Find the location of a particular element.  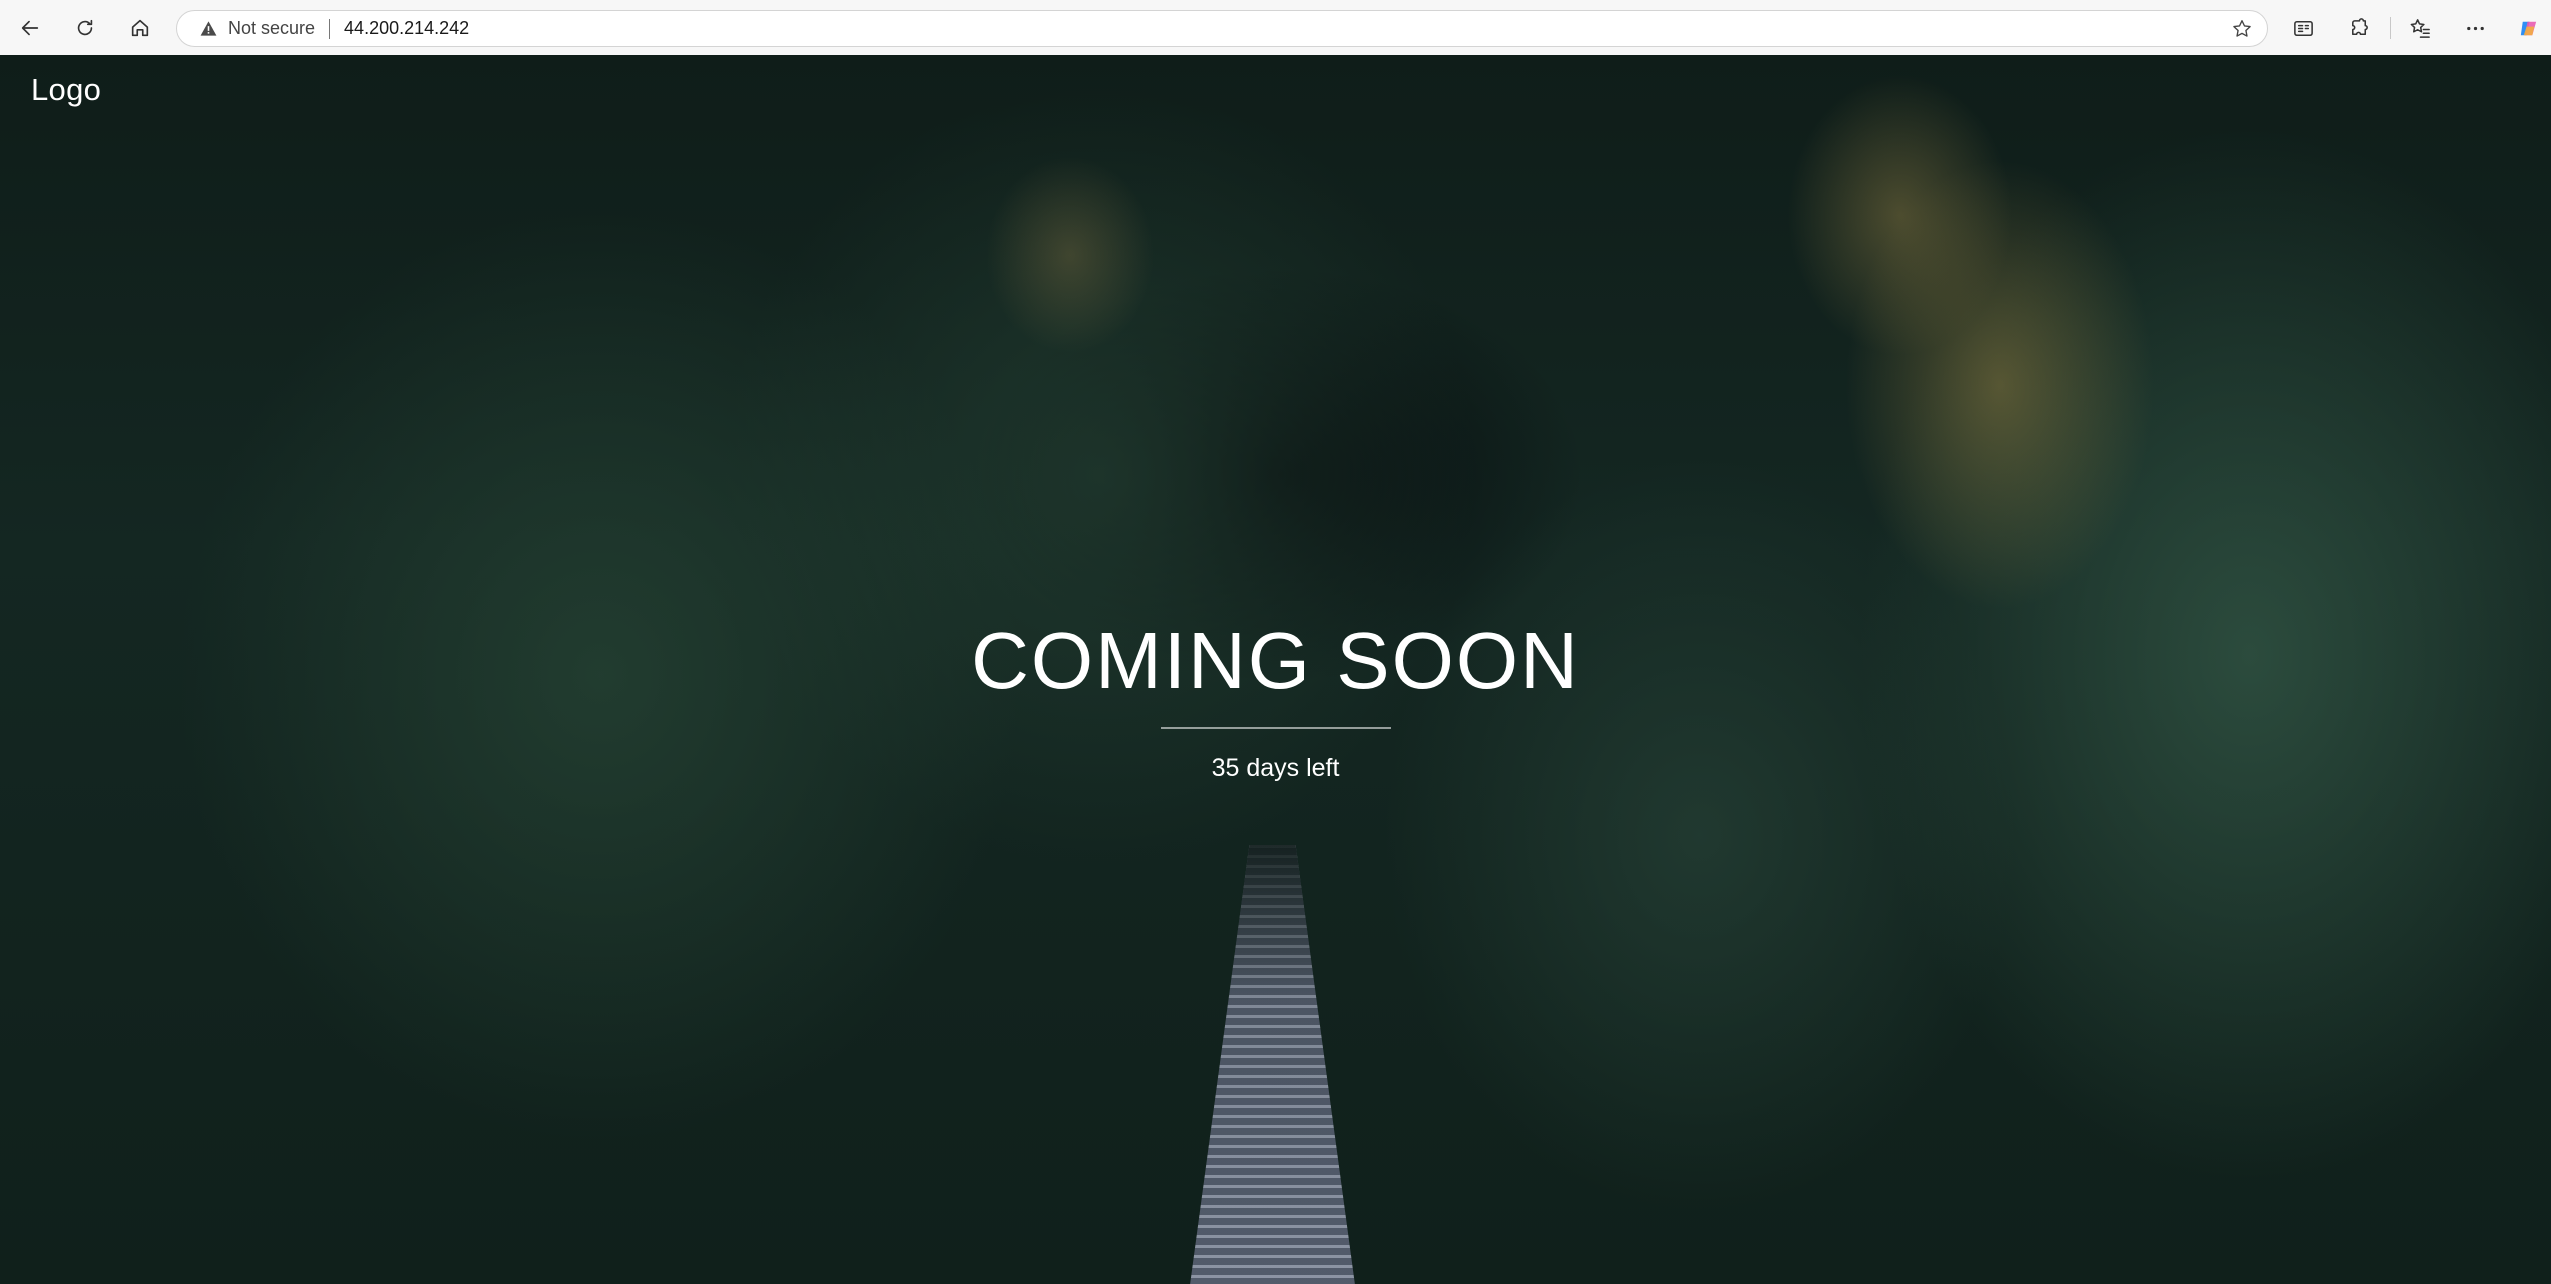

ellipsis-icon is located at coordinates (2475, 28).